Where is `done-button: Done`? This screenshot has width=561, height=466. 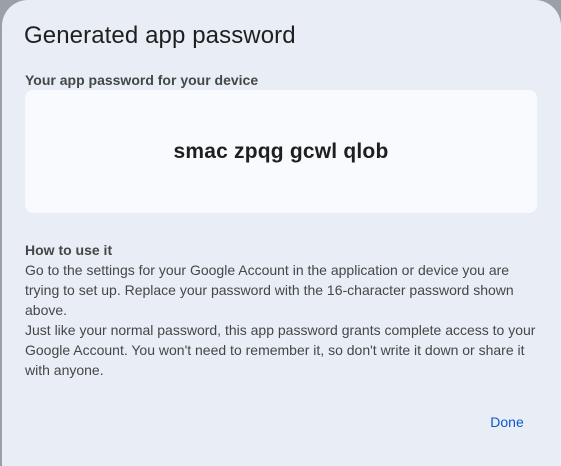
done-button: Done is located at coordinates (507, 422).